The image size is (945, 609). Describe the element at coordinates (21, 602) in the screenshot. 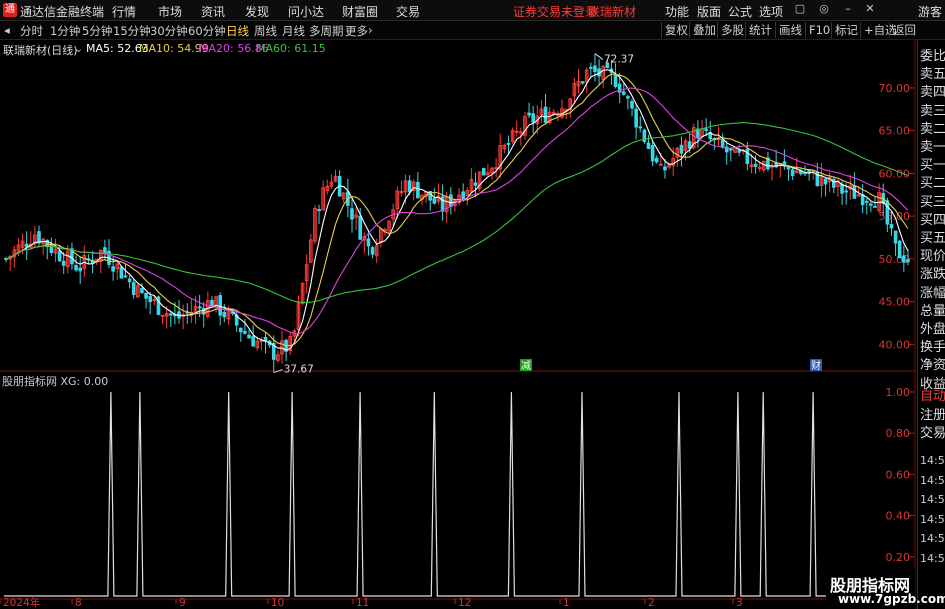

I see `month-label: 2024年` at that location.